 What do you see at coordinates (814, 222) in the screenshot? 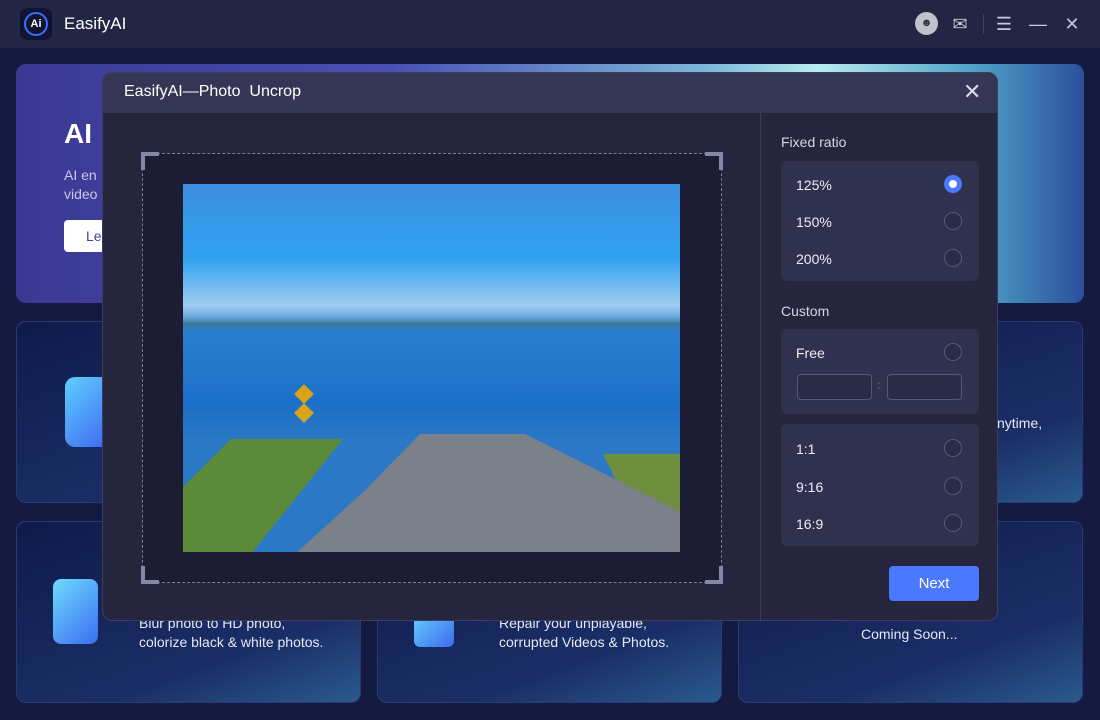
I see `option-label: 150%` at bounding box center [814, 222].